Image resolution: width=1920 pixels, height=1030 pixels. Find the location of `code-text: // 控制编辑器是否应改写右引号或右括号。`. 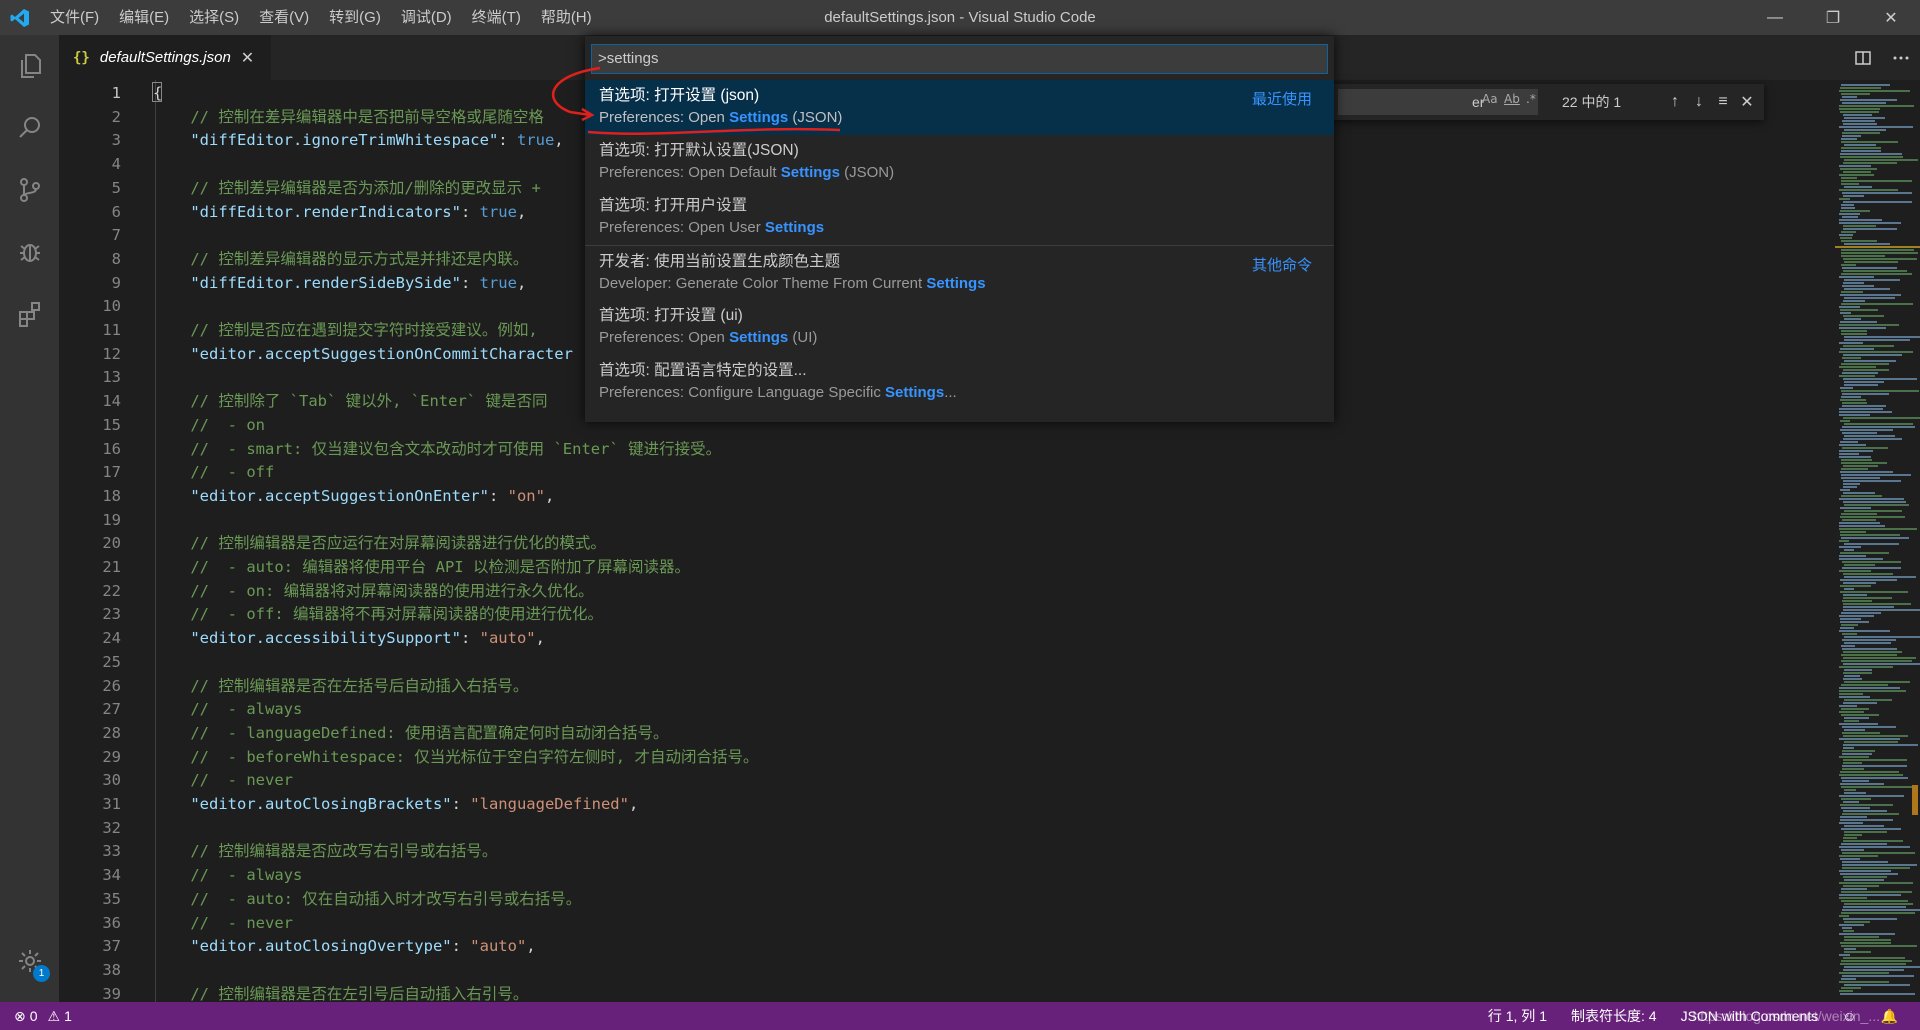

code-text: // 控制编辑器是否应改写右引号或右括号。 is located at coordinates (325, 852).